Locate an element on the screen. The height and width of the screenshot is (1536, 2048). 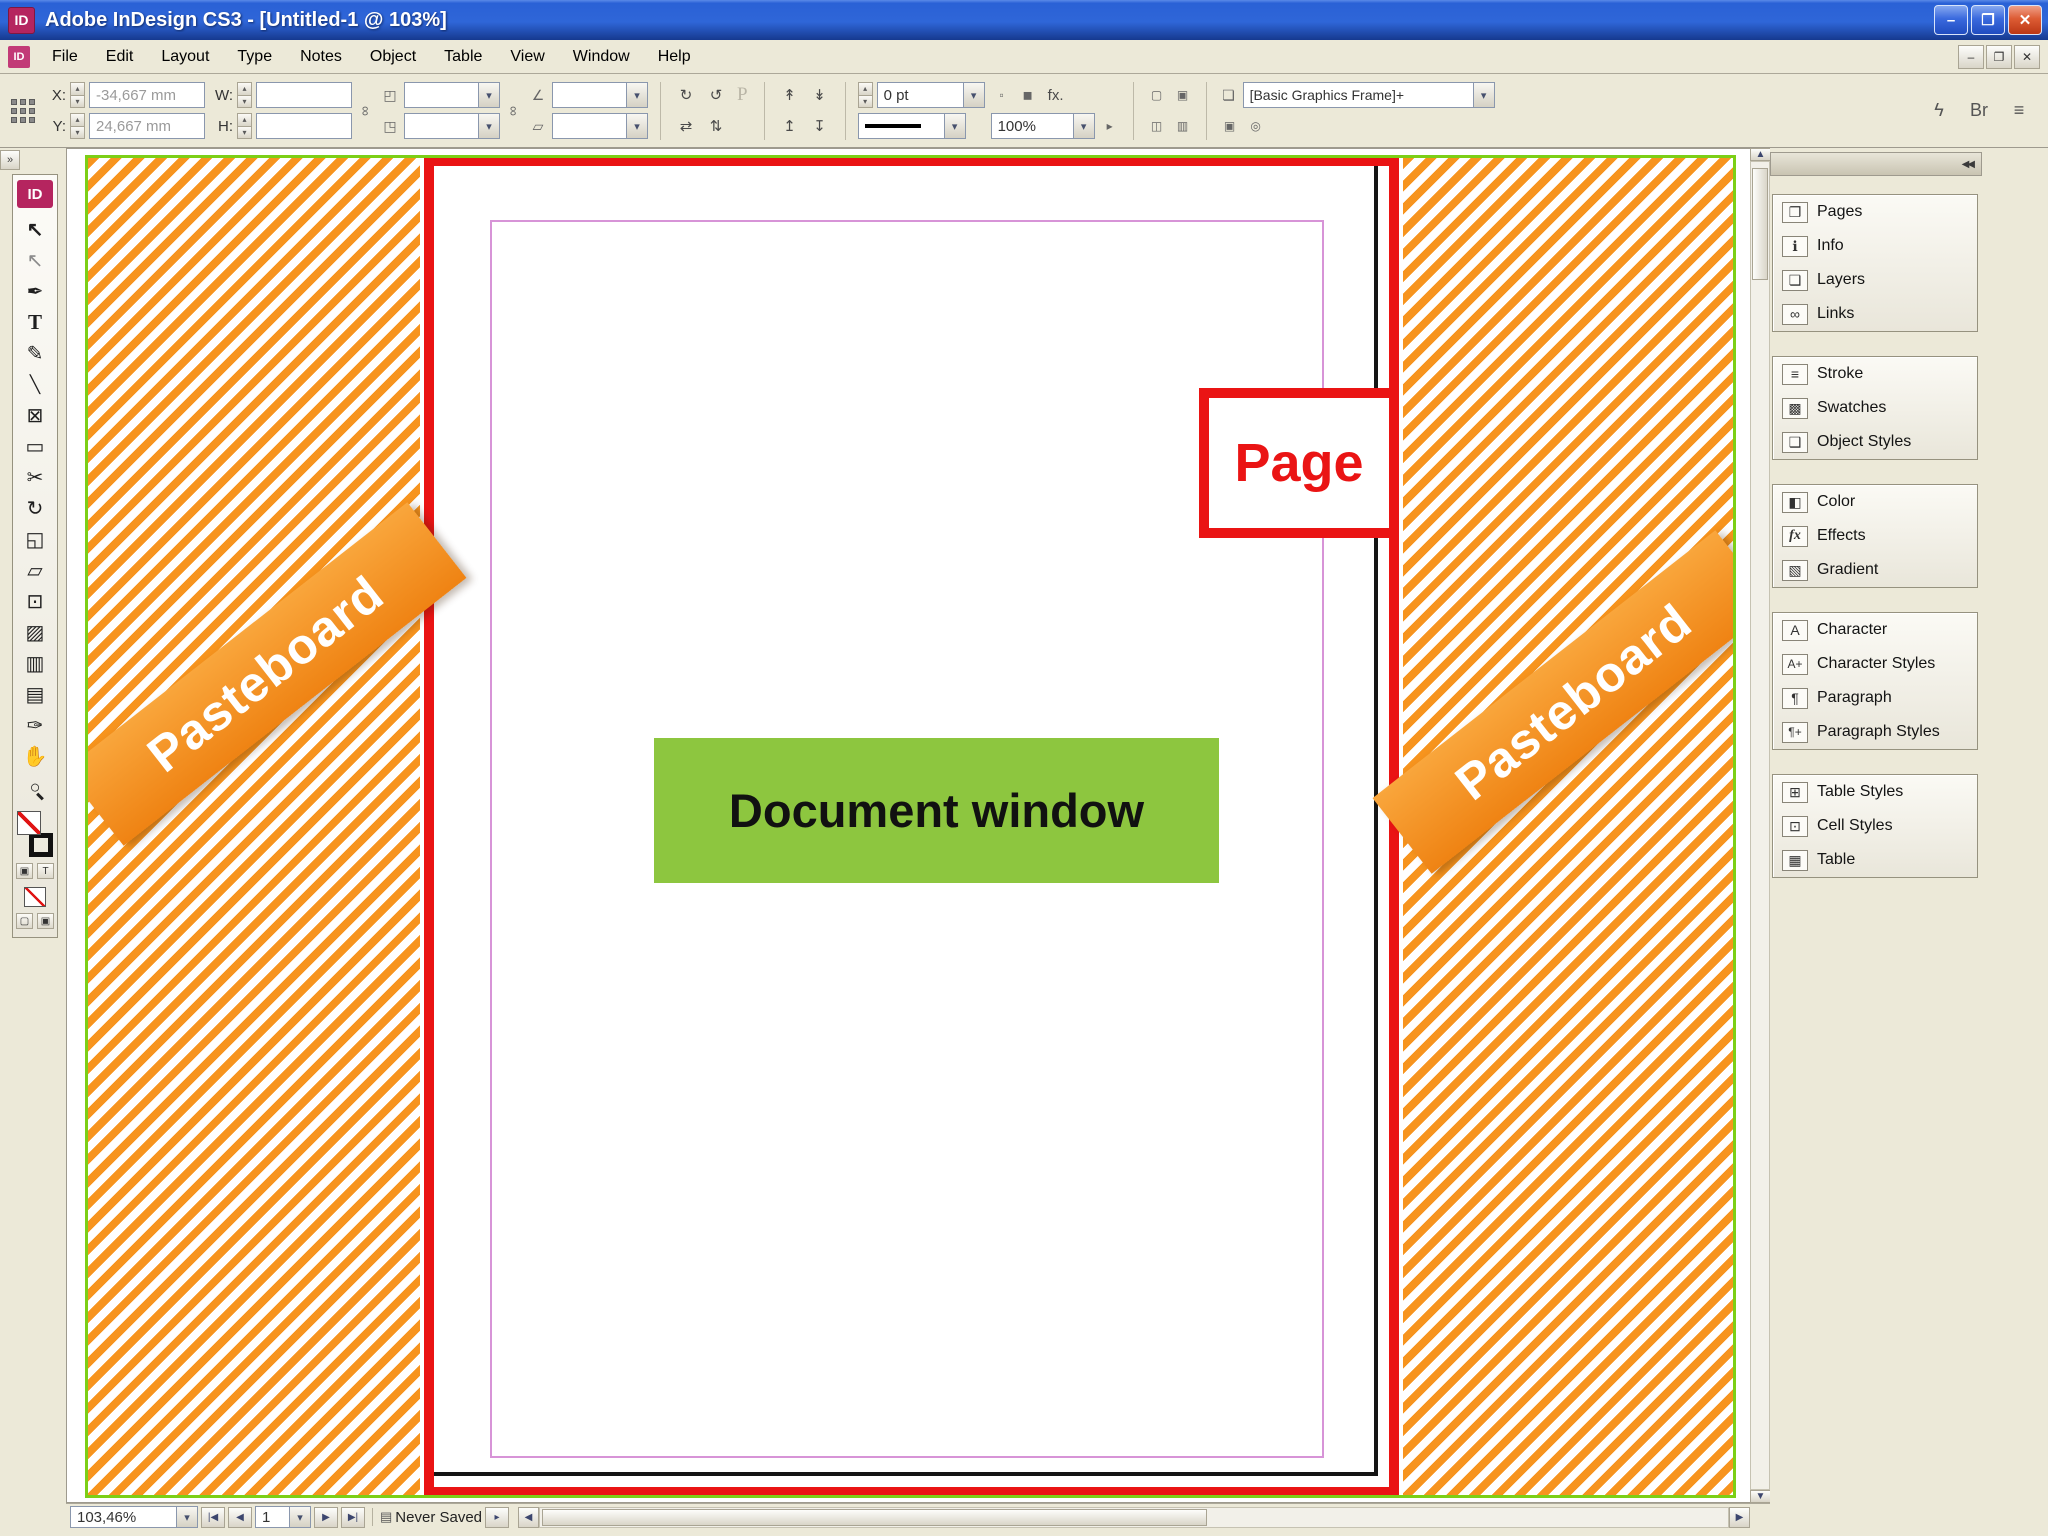
minimize-button: – is located at coordinates (1951, 20).